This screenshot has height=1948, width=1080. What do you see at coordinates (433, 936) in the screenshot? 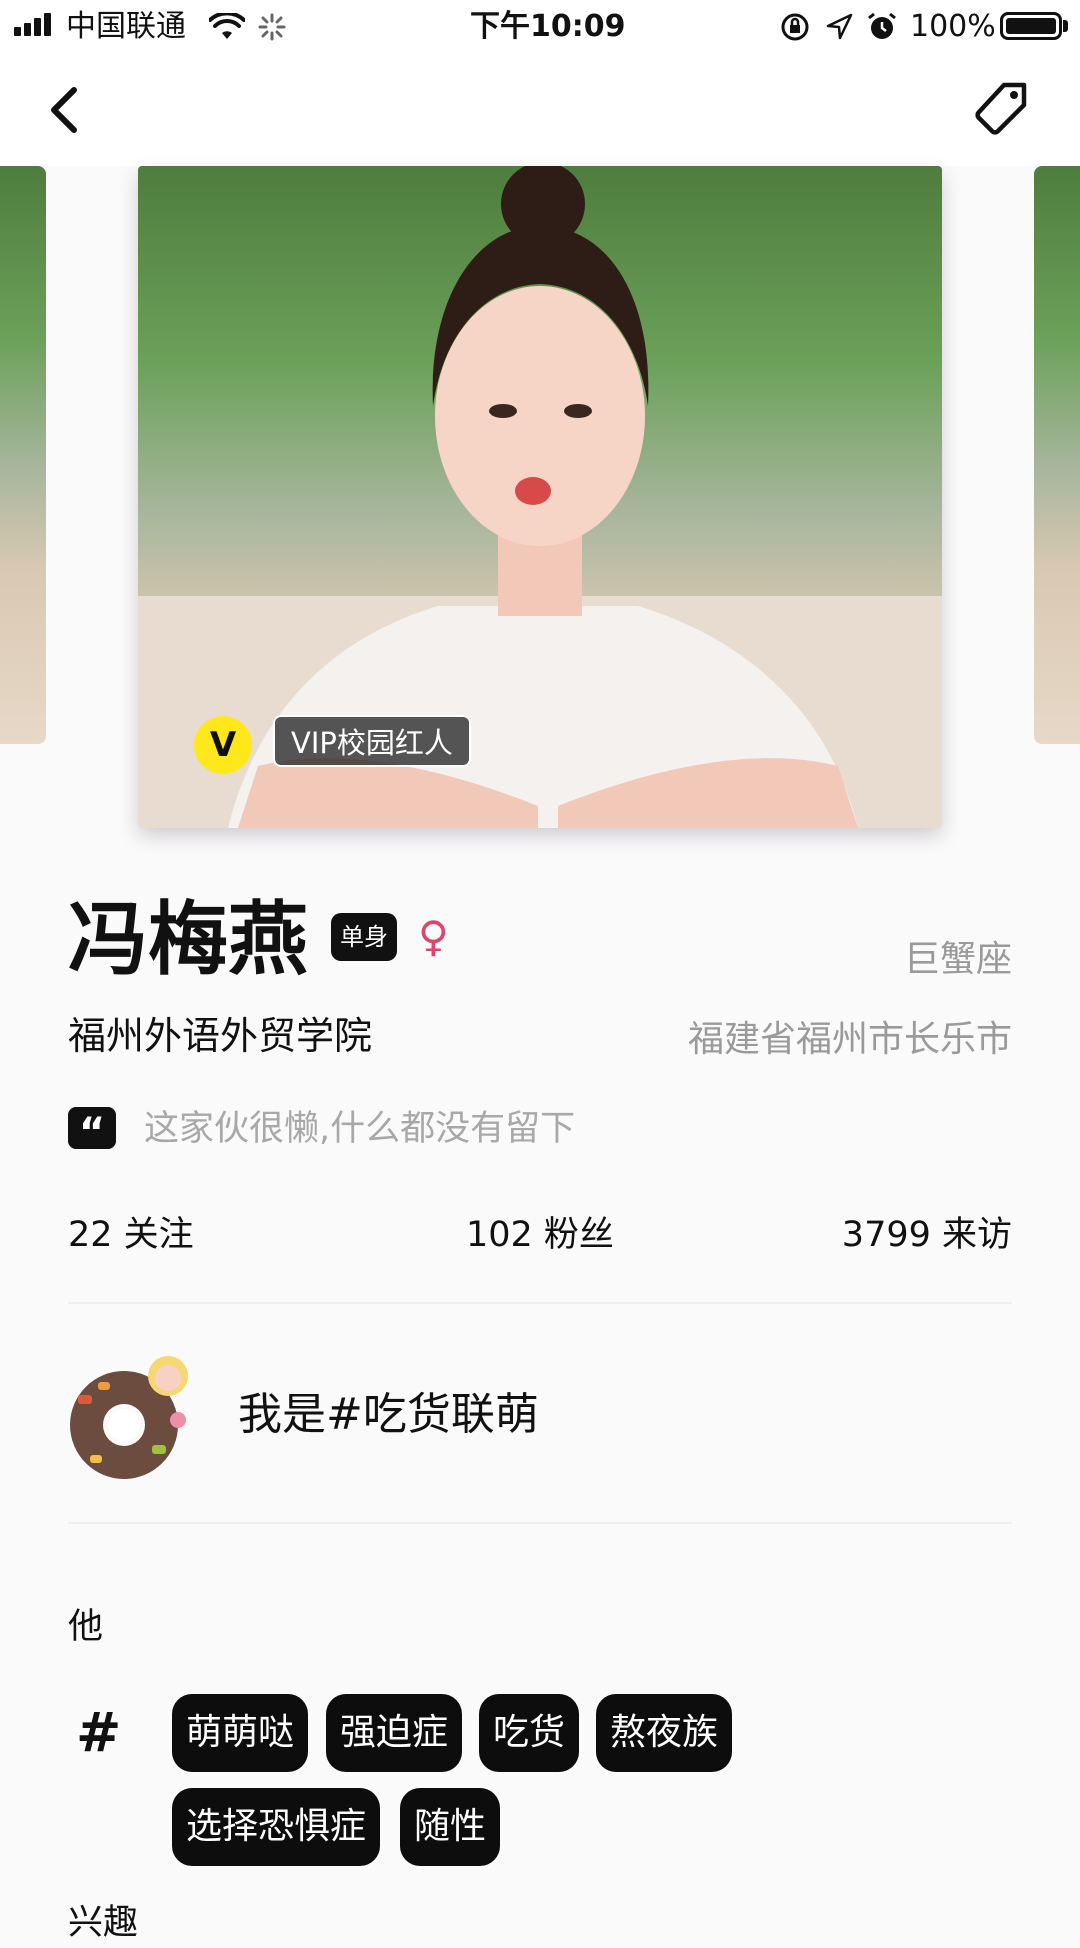
I see `female-icon: ♀` at bounding box center [433, 936].